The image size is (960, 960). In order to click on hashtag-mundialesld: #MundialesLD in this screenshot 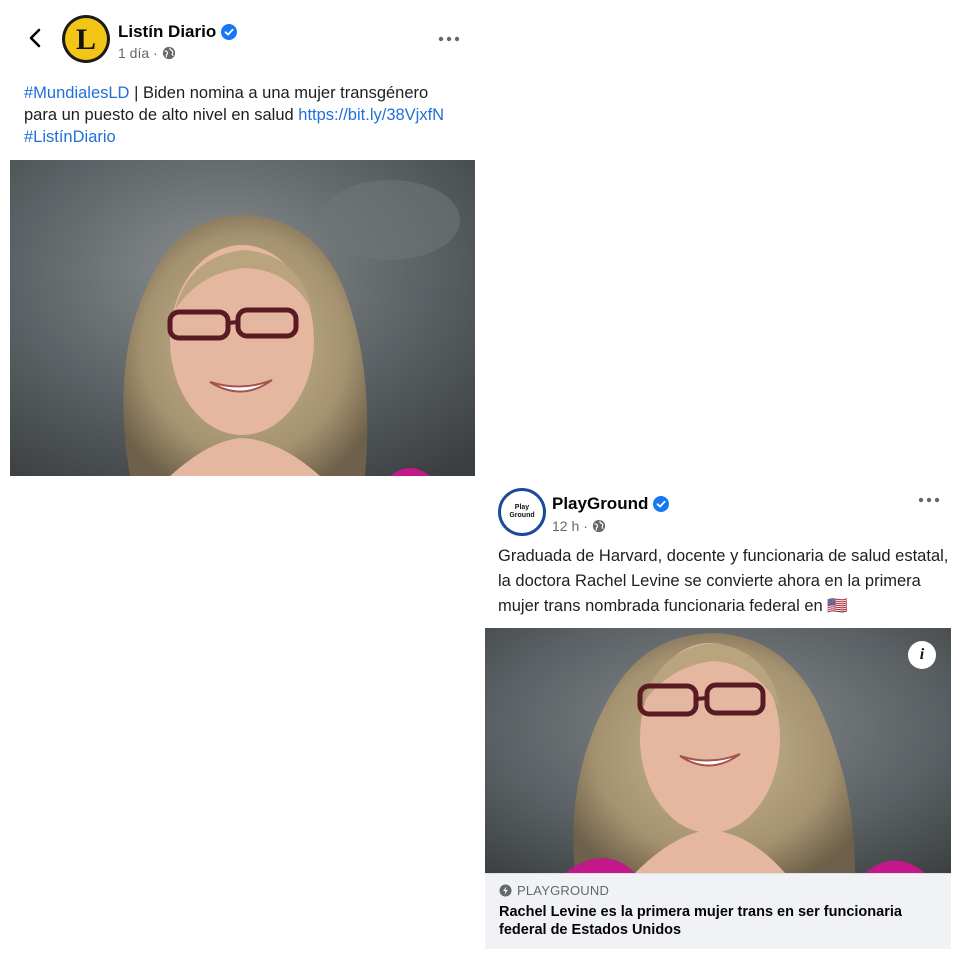, I will do `click(76, 93)`.